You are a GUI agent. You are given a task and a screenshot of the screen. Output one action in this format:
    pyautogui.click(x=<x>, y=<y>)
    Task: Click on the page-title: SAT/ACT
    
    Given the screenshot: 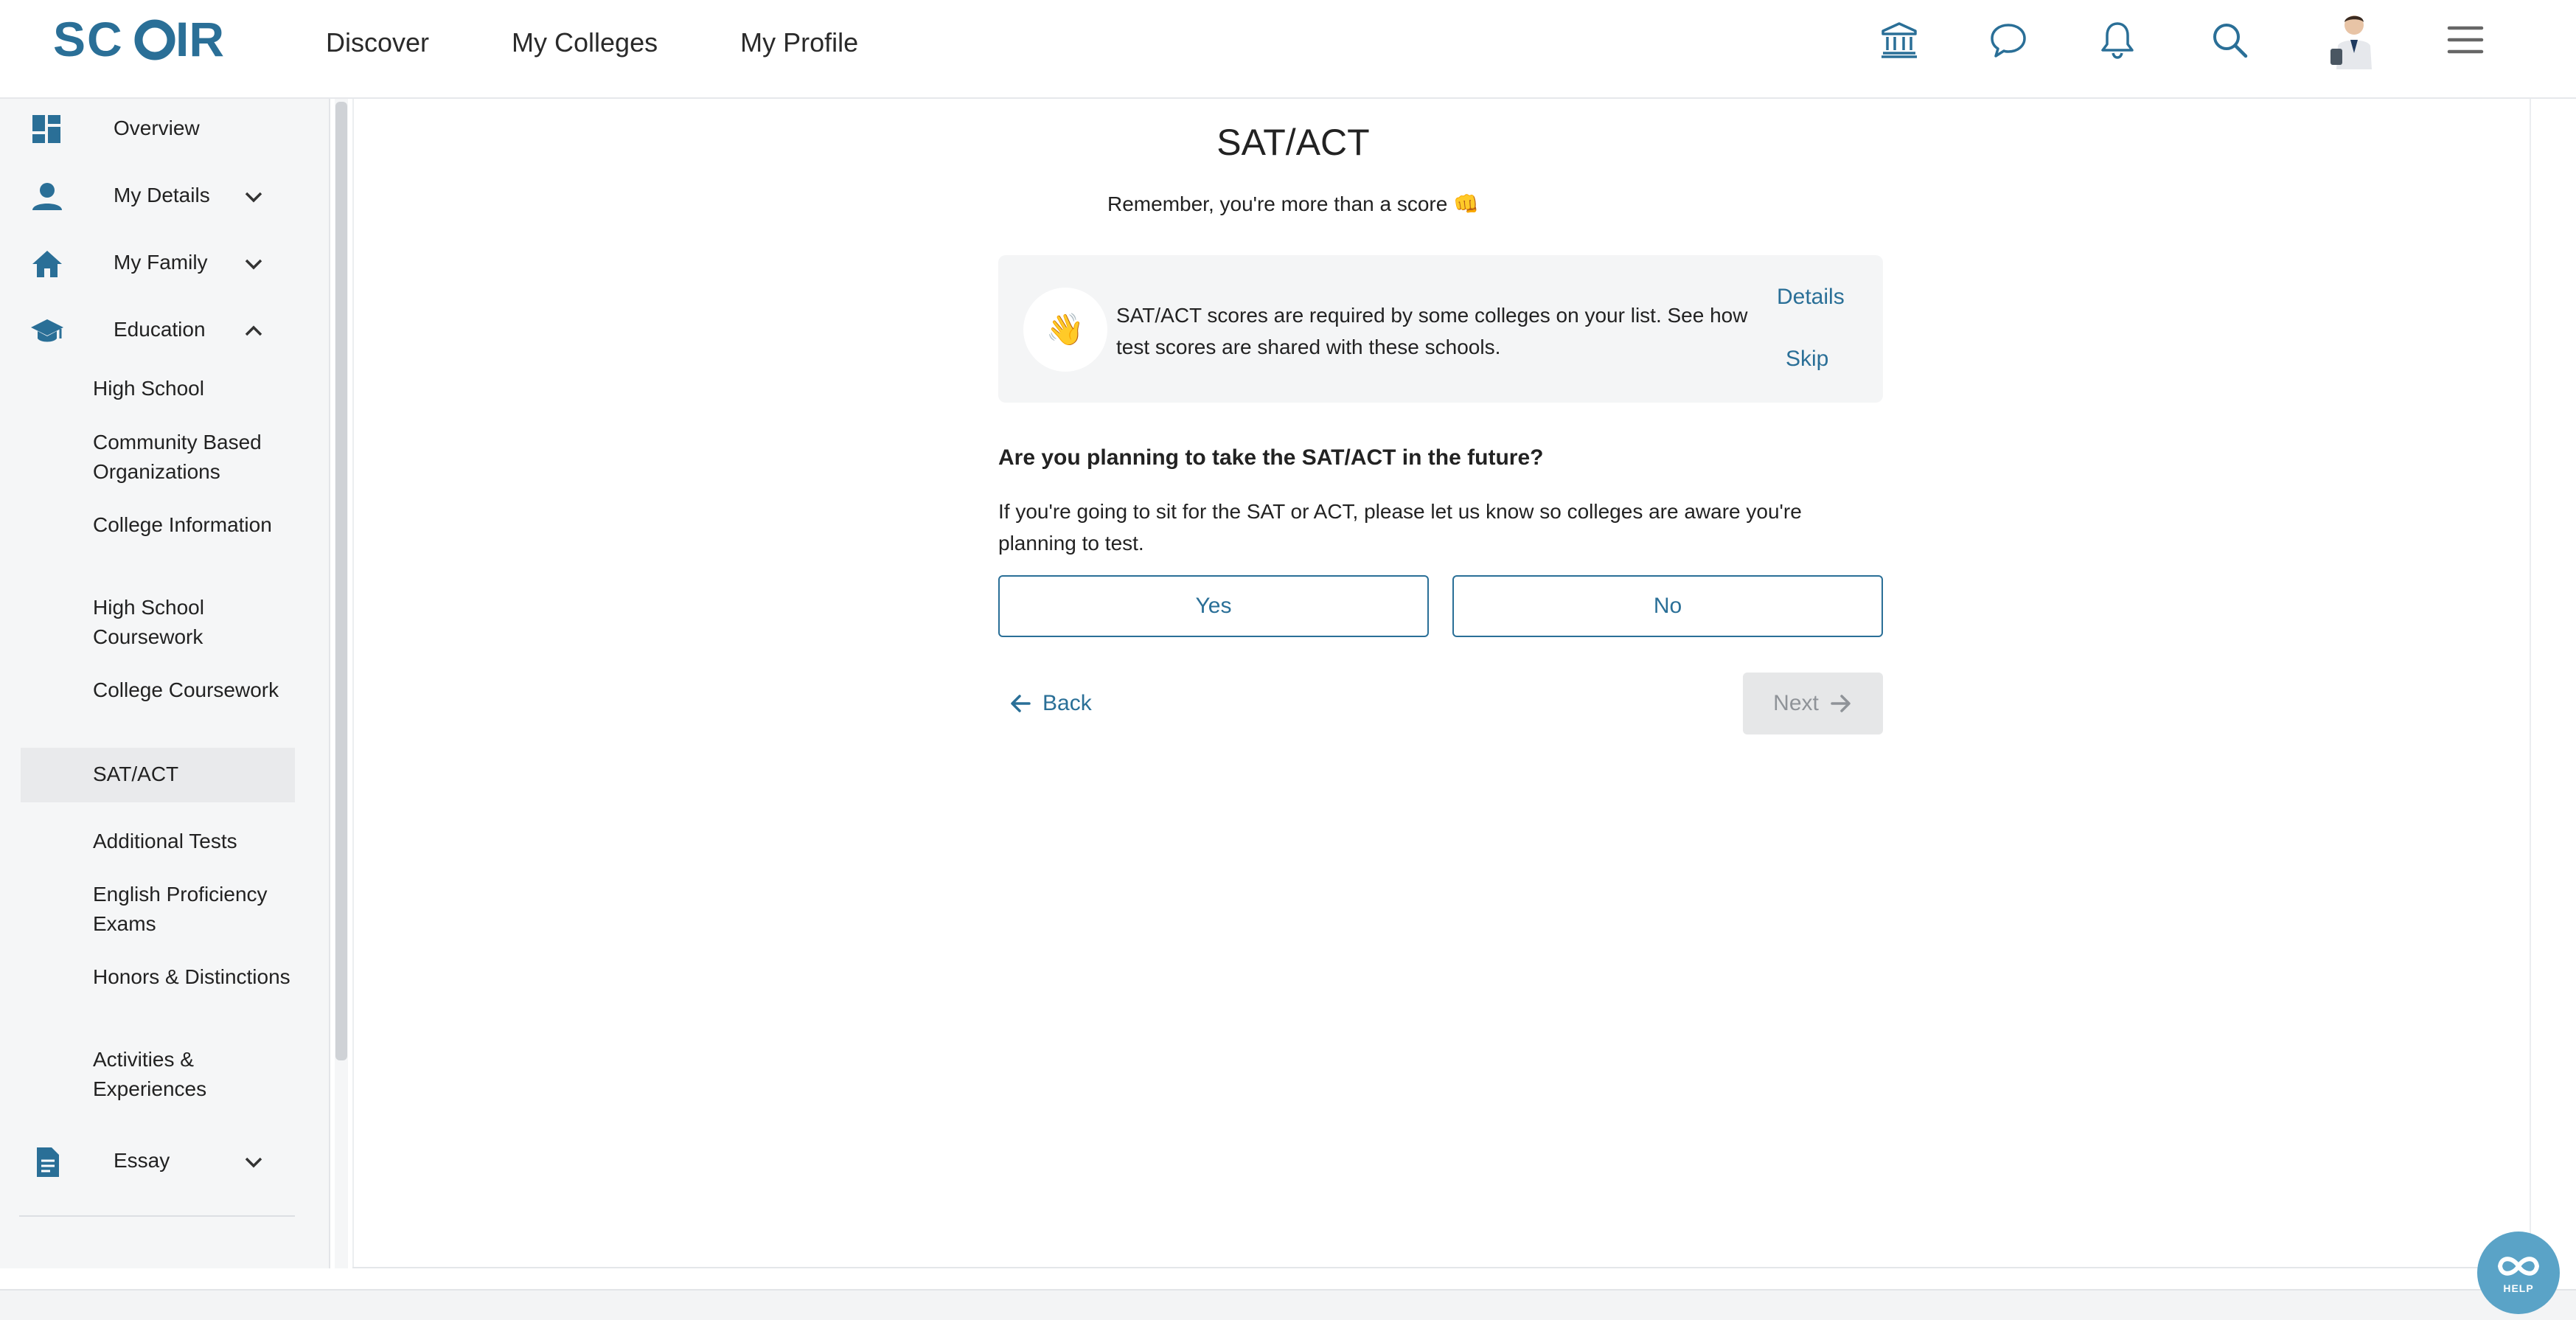 What is the action you would take?
    pyautogui.click(x=1293, y=142)
    